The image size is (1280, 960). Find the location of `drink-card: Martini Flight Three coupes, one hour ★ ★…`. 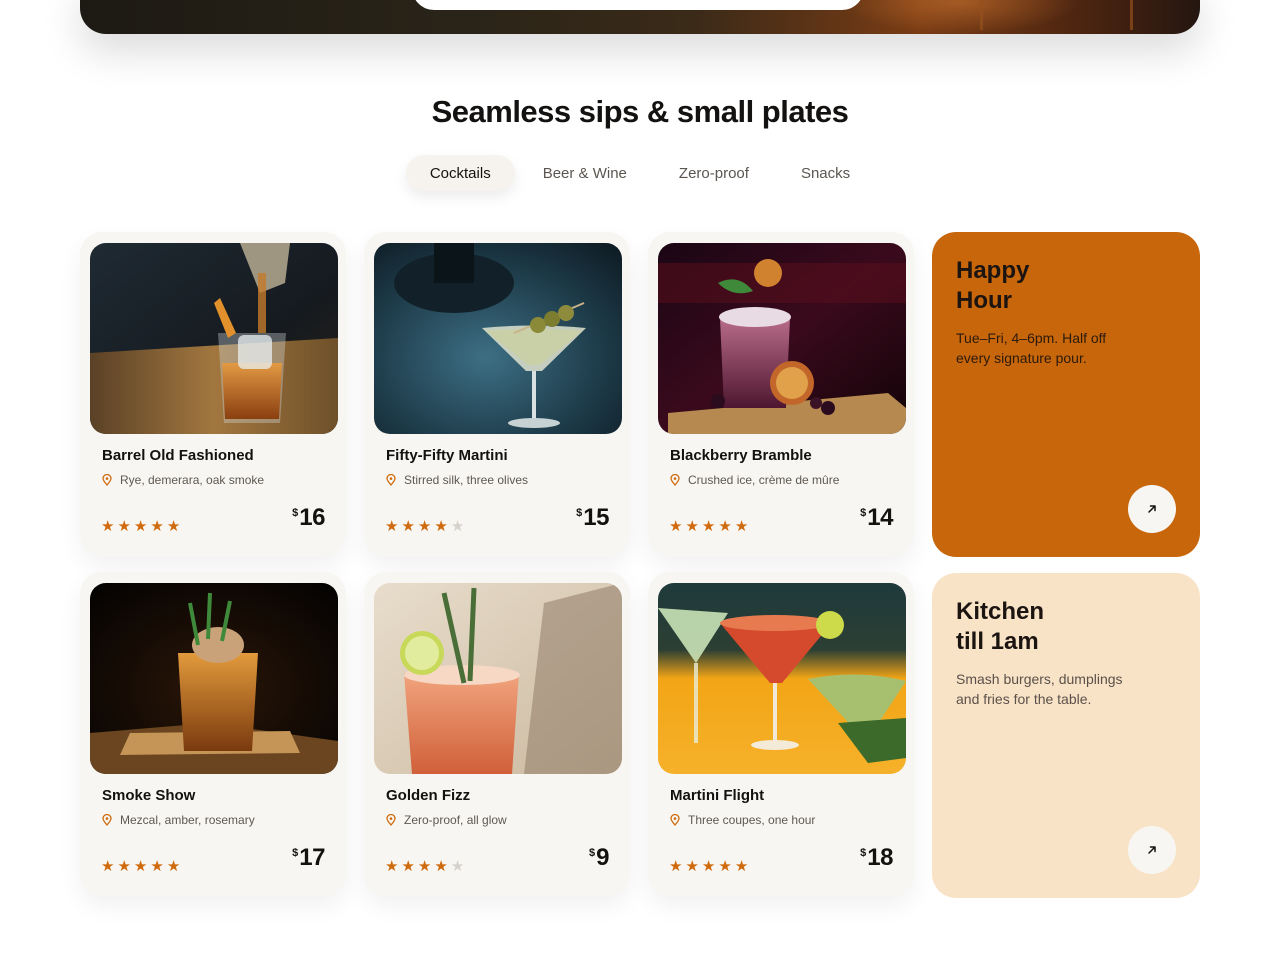

drink-card: Martini Flight Three coupes, one hour ★ ★… is located at coordinates (781, 734).